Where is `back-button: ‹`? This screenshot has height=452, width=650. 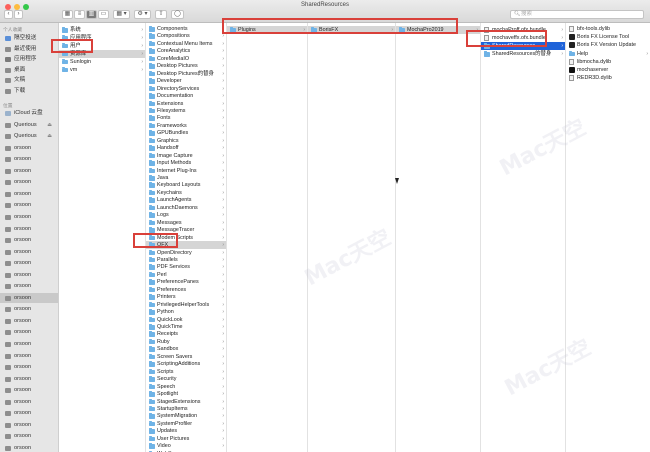
back-button: ‹ is located at coordinates (8, 14).